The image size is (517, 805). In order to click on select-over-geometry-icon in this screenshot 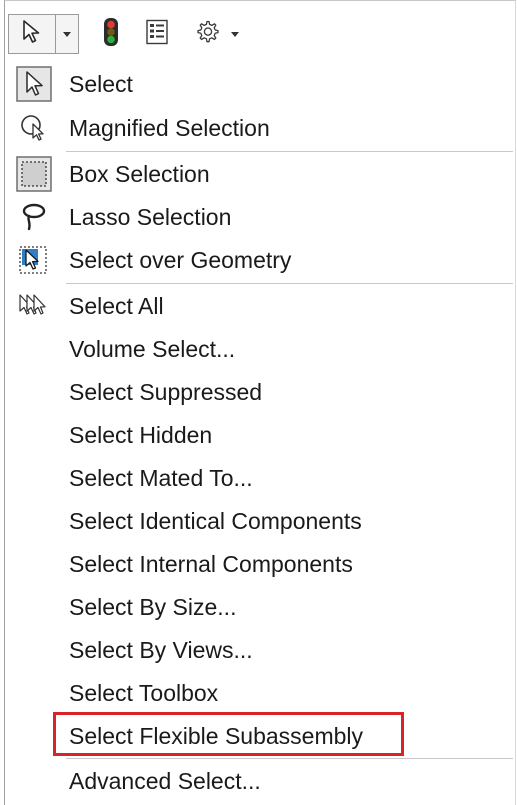, I will do `click(34, 260)`.